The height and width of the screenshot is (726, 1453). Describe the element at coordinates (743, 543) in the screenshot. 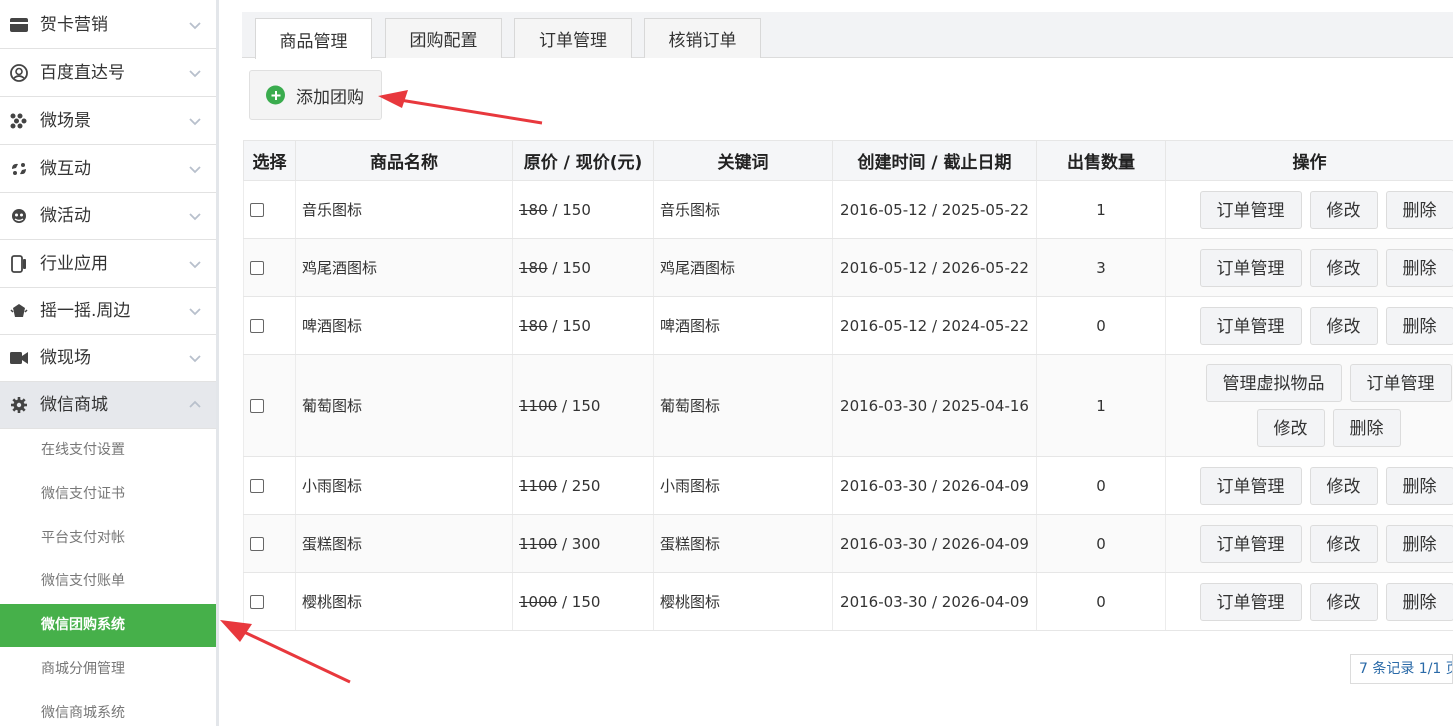

I see `keyword: 蛋糕图标` at that location.